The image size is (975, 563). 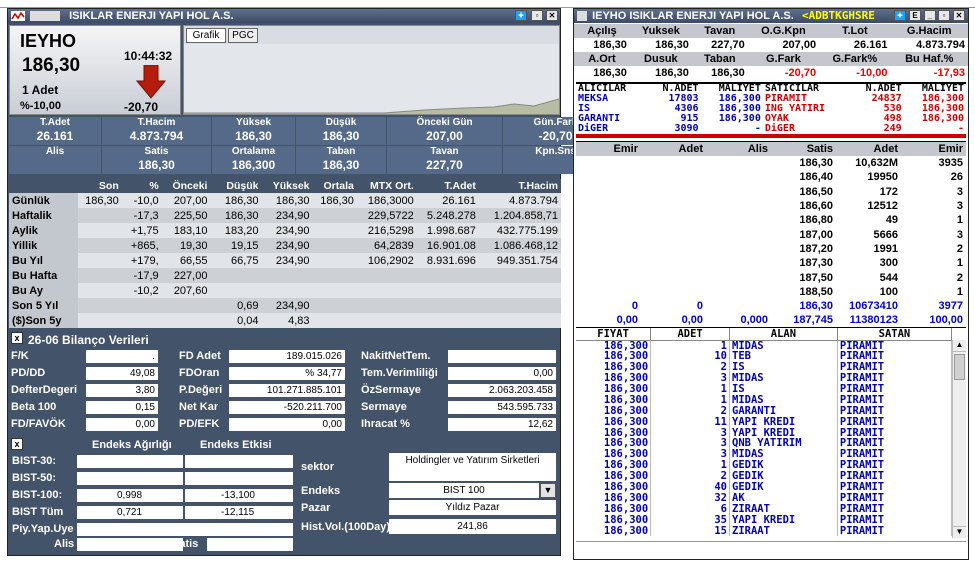 What do you see at coordinates (661, 59) in the screenshot?
I see `stats-header: Dusuk` at bounding box center [661, 59].